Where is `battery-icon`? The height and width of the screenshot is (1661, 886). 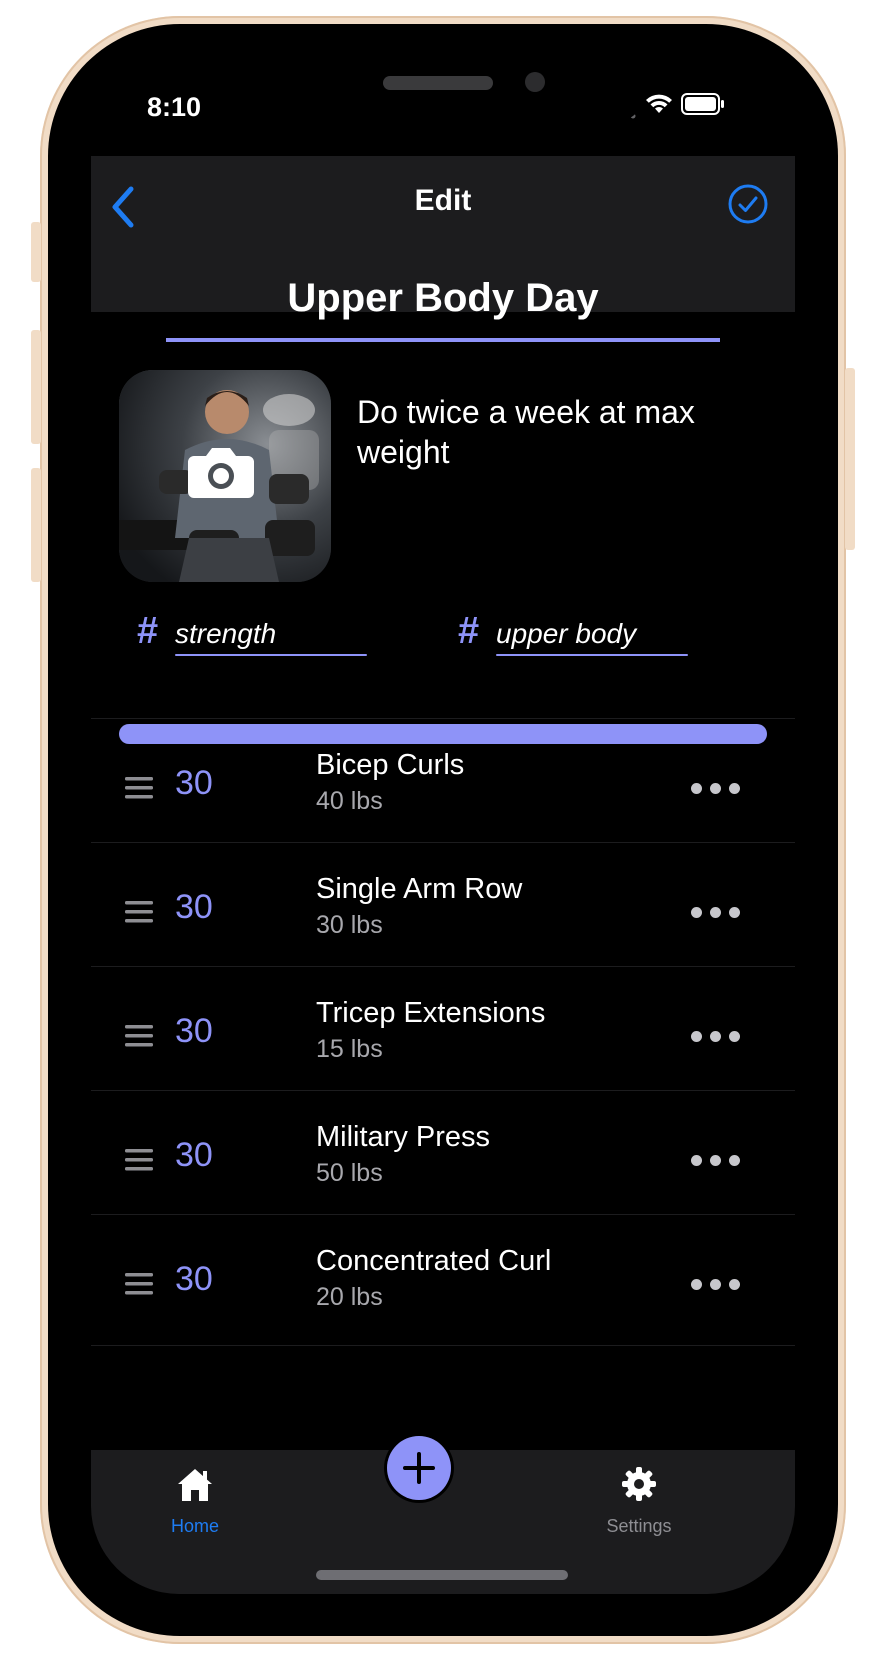
battery-icon is located at coordinates (703, 104).